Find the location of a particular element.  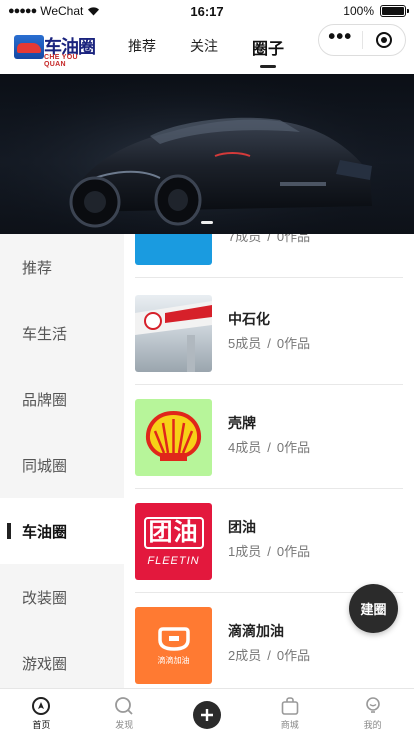

shell-logo-icon is located at coordinates (173, 435).